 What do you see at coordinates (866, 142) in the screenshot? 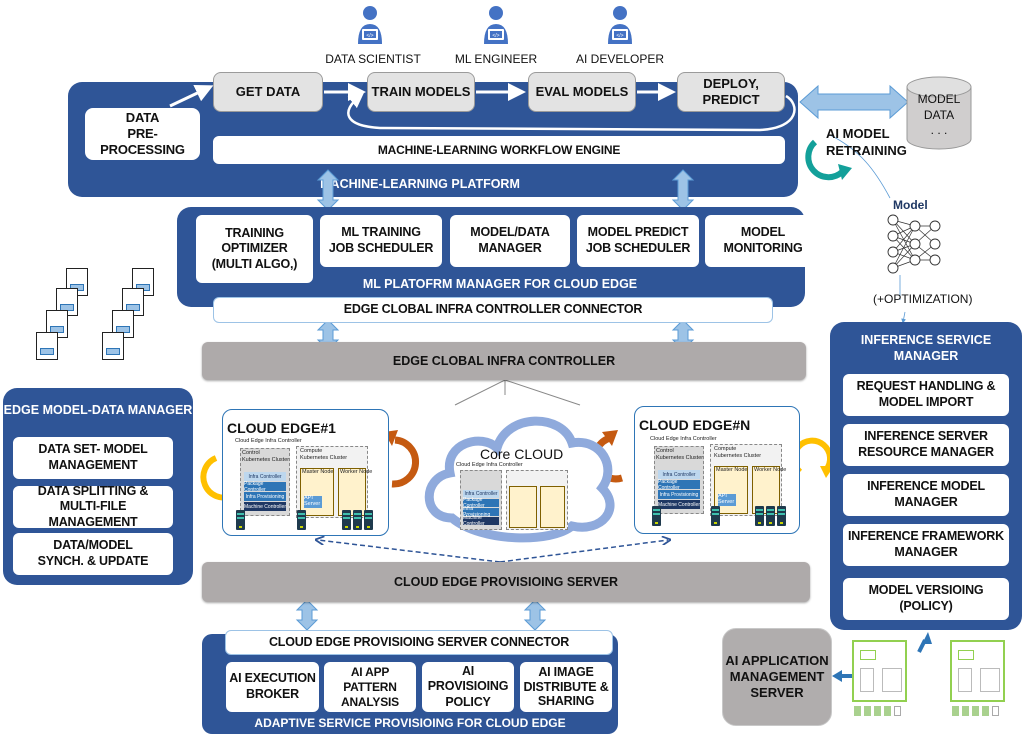
I see `retraining-label: AI MODEL RETRAINING` at bounding box center [866, 142].